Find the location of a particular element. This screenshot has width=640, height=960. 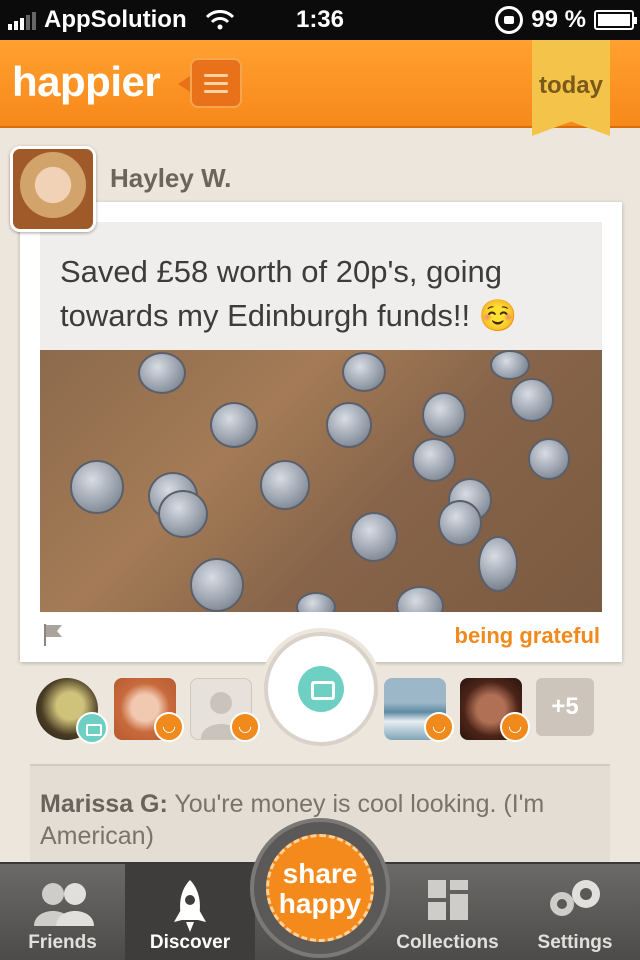

more-friends-badge: +5 is located at coordinates (565, 707).